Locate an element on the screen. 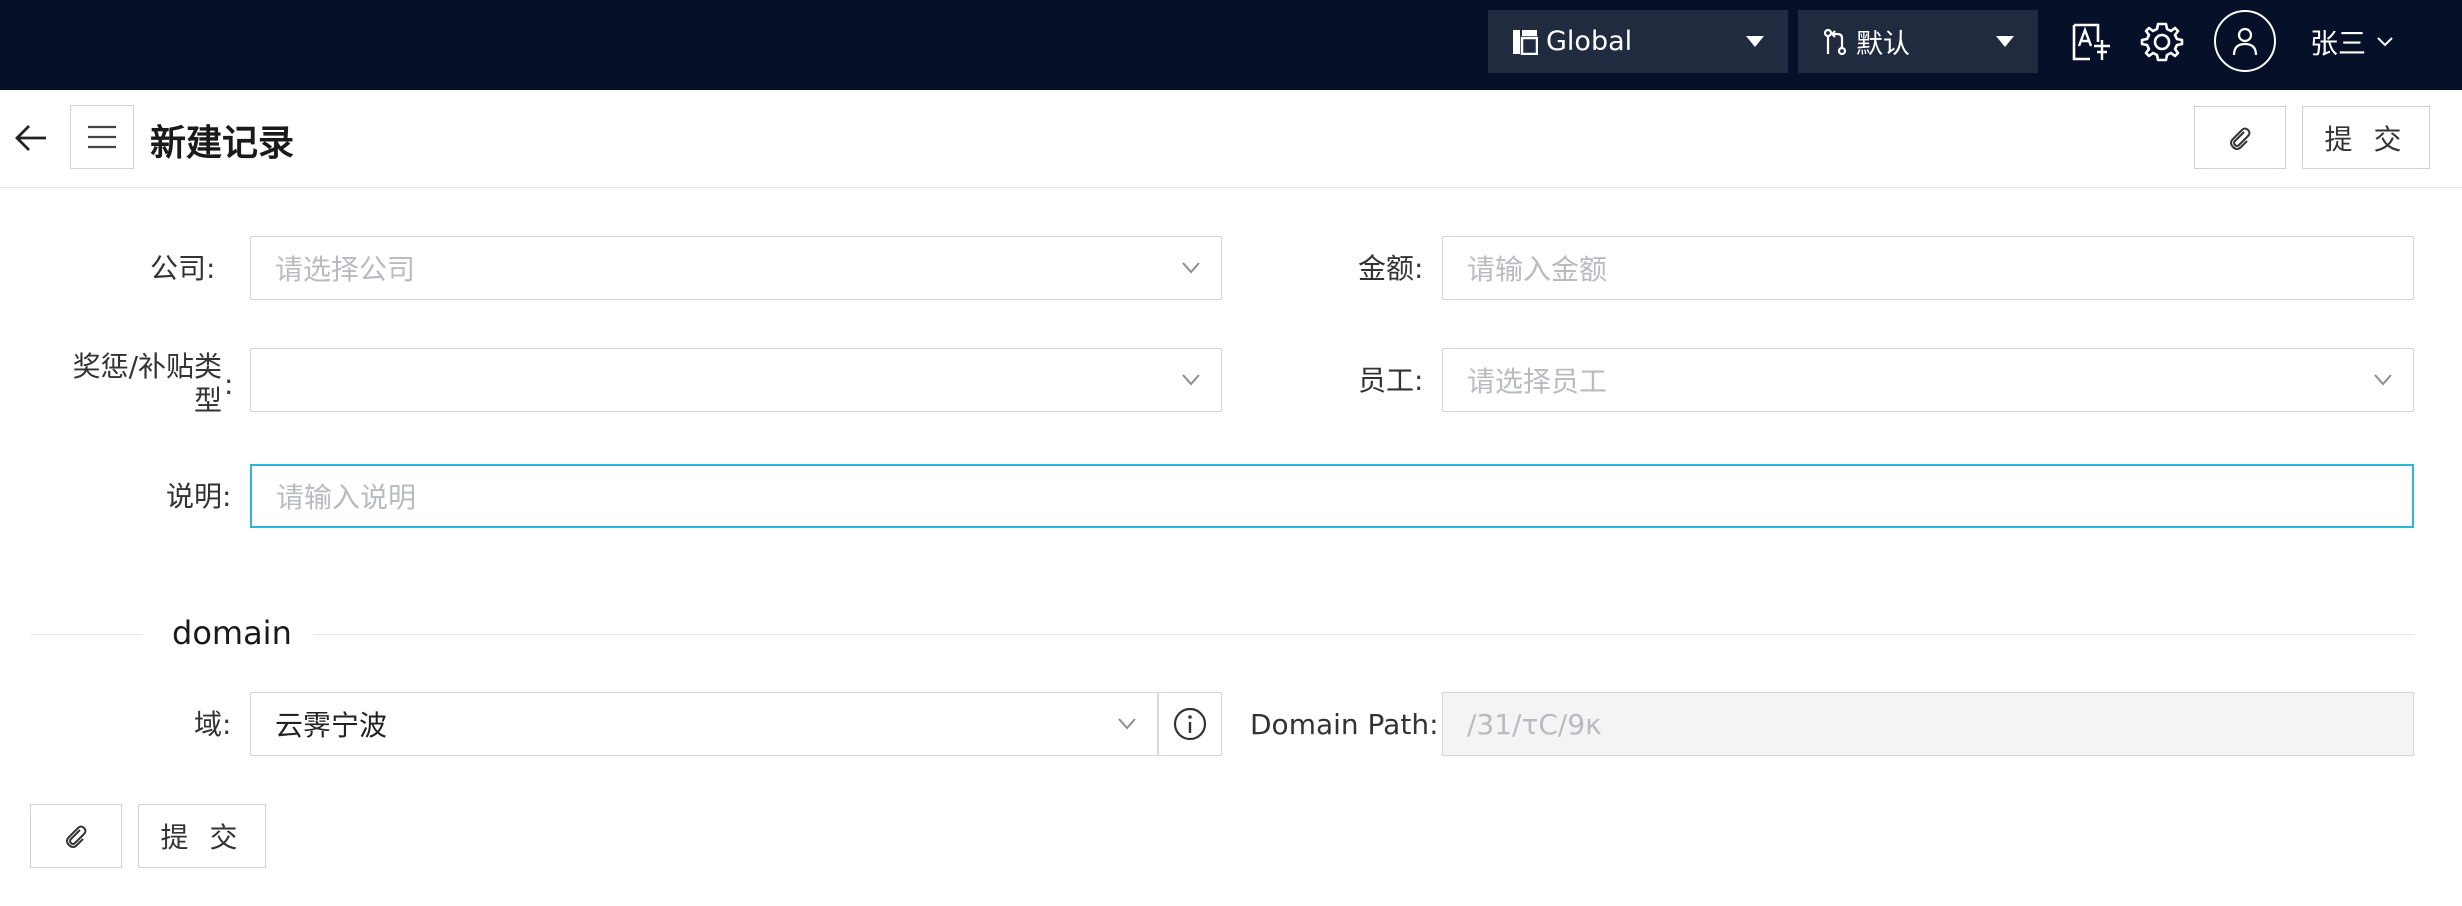 This screenshot has width=2462, height=906. domain-path-label: Domain Path: is located at coordinates (1344, 724).